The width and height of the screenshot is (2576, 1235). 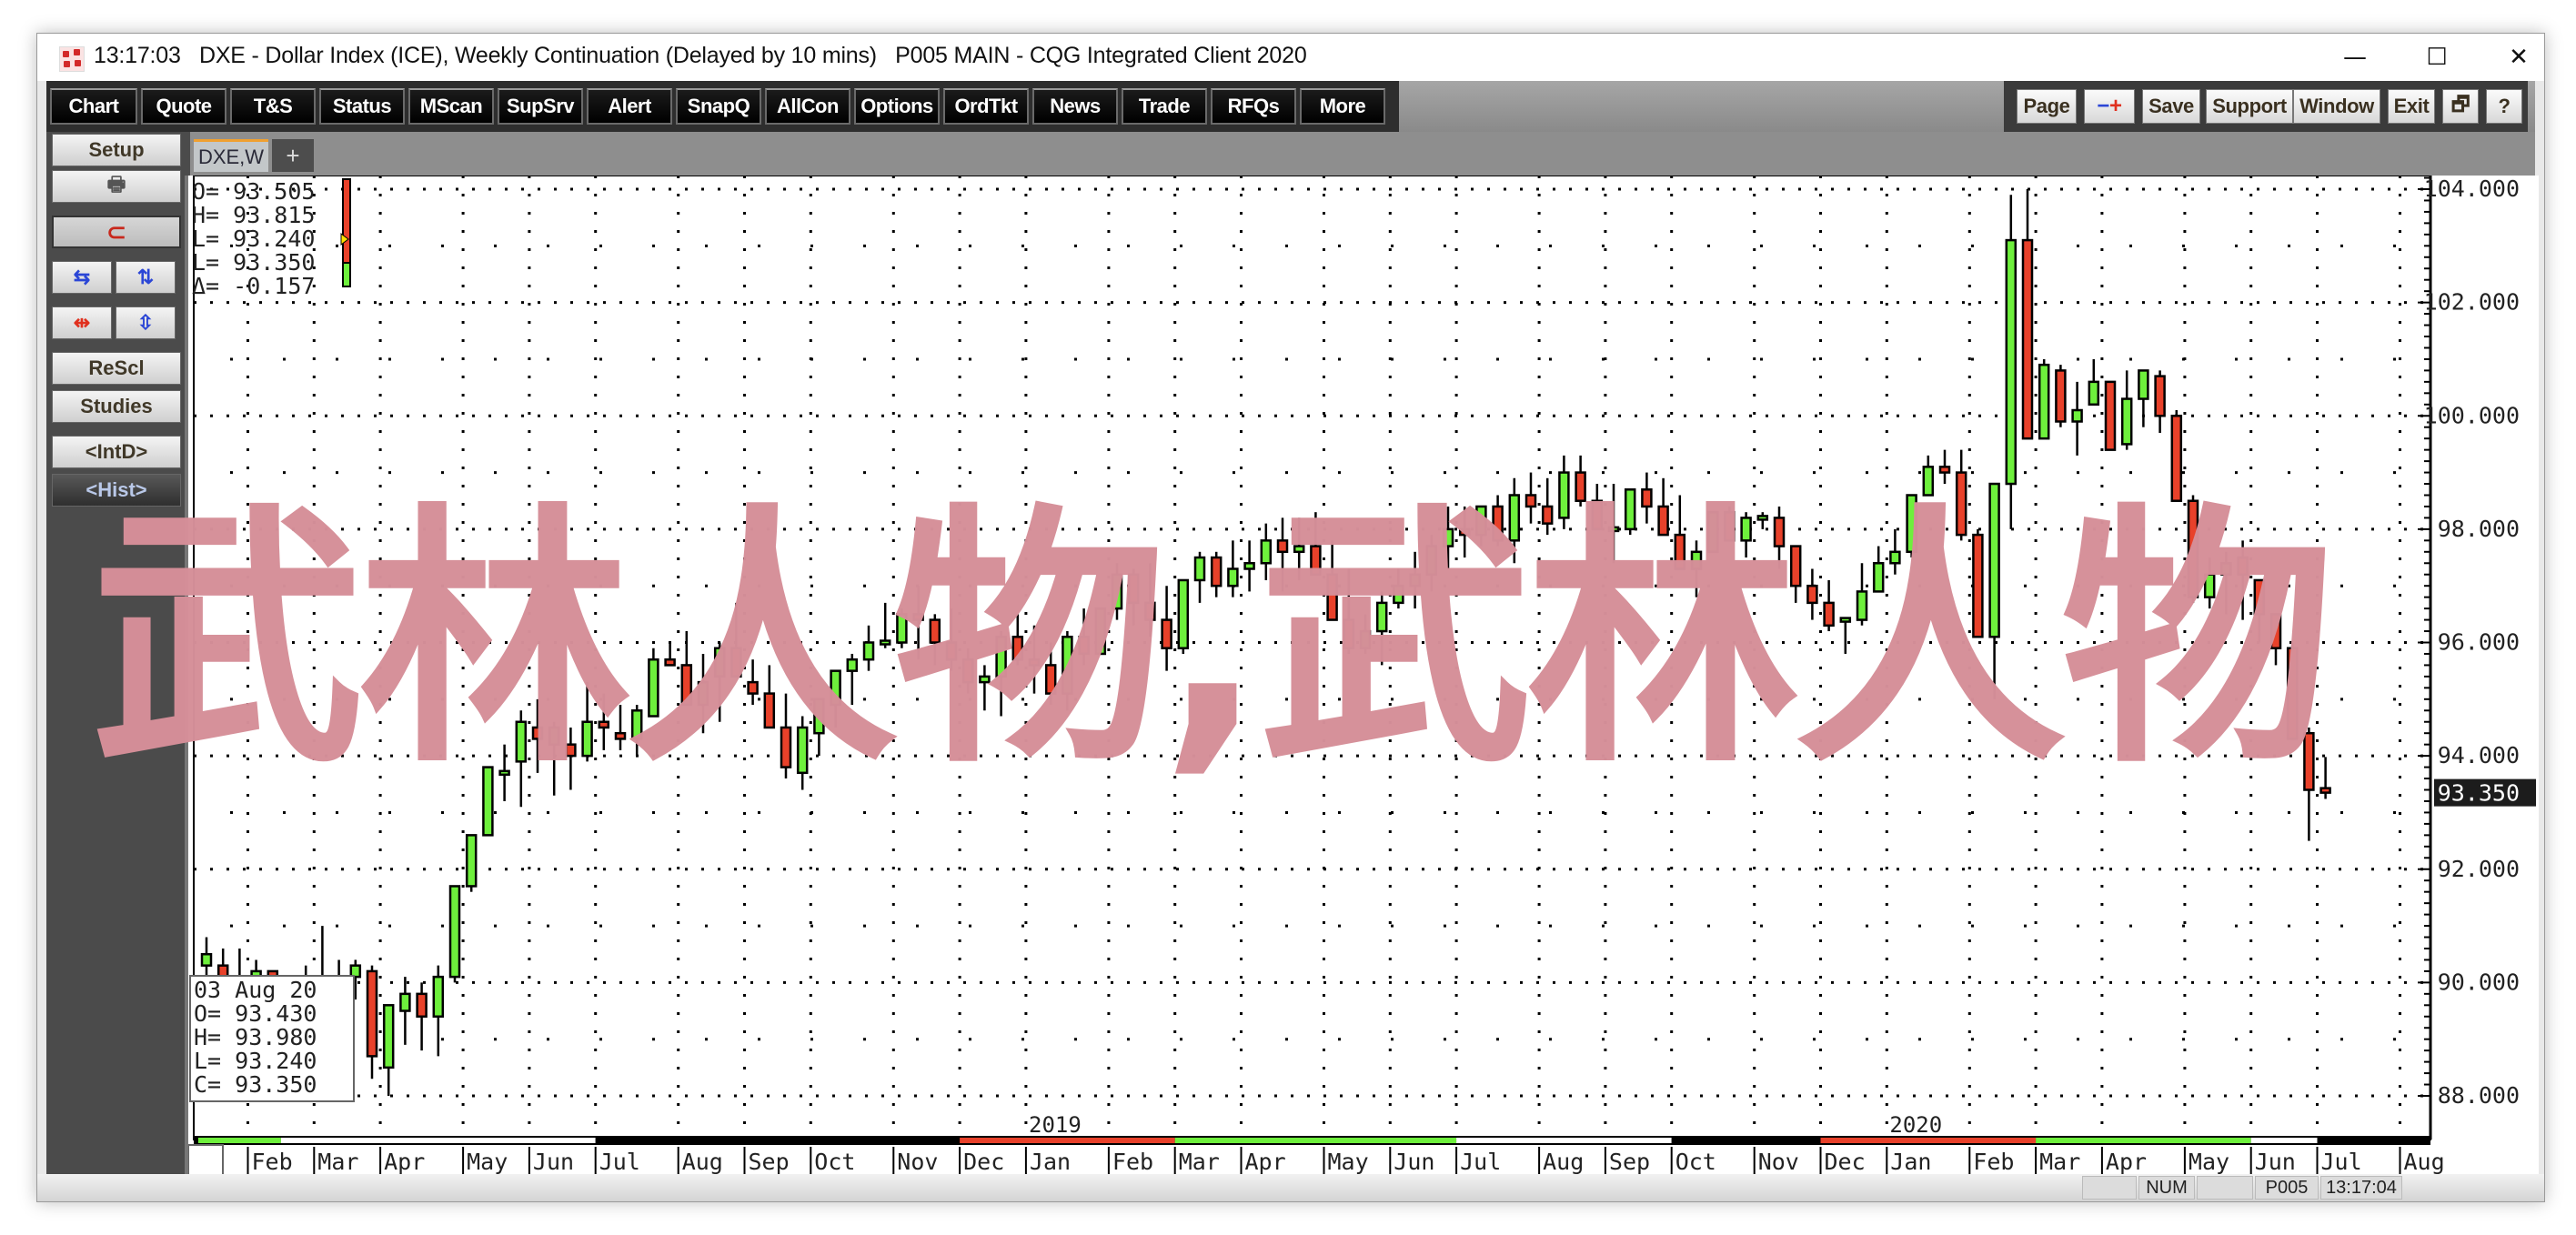 I want to click on setup-button: Setup, so click(x=116, y=150).